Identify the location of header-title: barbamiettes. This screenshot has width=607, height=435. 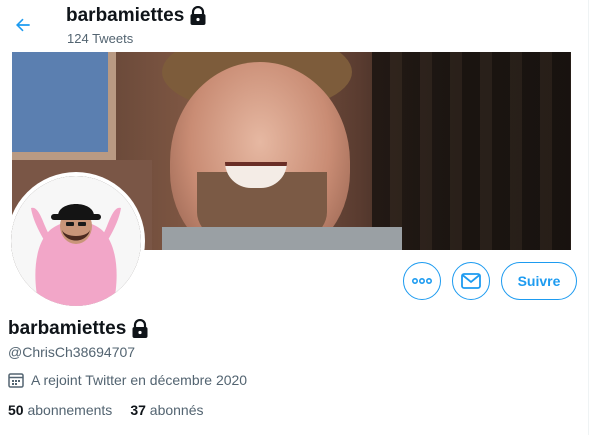
(136, 16).